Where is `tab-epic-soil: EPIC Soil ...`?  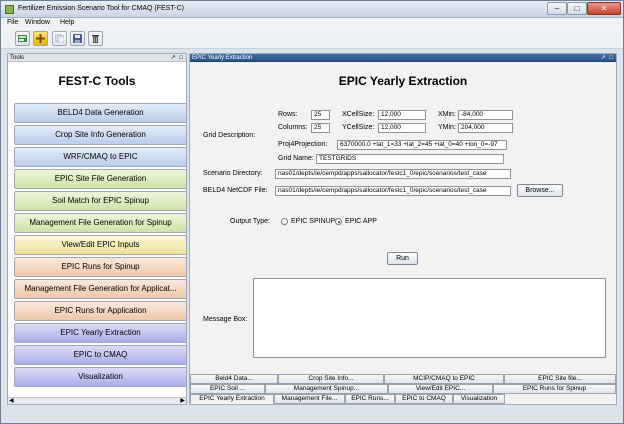 tab-epic-soil: EPIC Soil ... is located at coordinates (227, 389).